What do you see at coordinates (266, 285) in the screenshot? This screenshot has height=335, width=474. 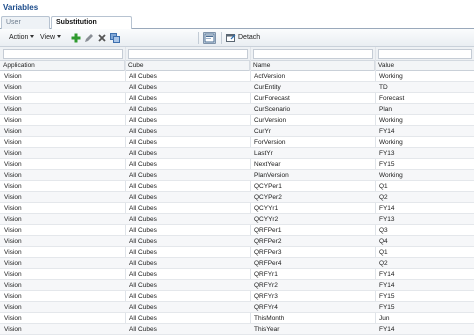 I see `cell-name: QRFYr2` at bounding box center [266, 285].